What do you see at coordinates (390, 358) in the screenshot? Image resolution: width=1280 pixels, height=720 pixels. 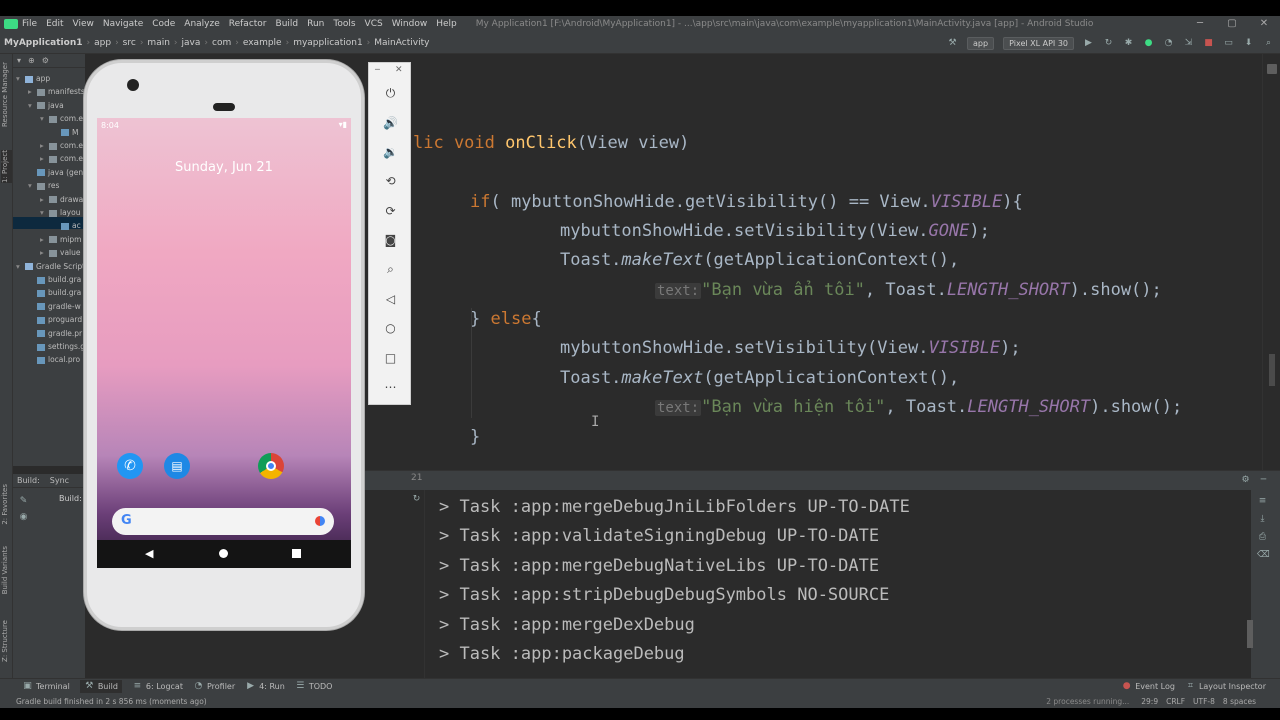 I see `overview-button-icon: □` at bounding box center [390, 358].